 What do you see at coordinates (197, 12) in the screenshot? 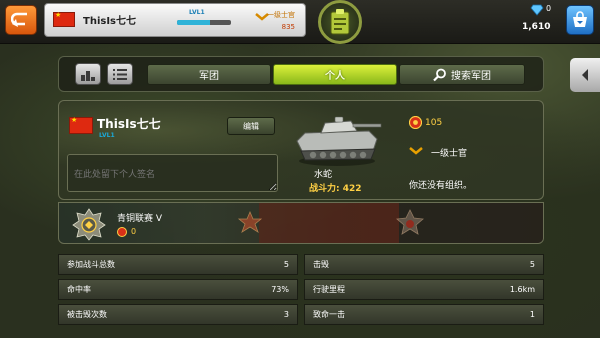
I see `player-level: LVL1` at bounding box center [197, 12].